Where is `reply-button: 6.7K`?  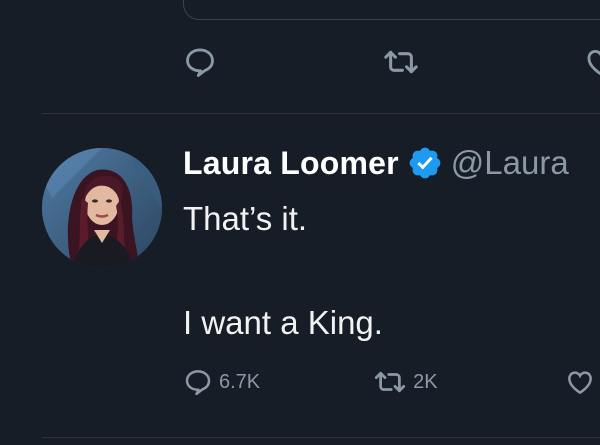
reply-button: 6.7K is located at coordinates (221, 382).